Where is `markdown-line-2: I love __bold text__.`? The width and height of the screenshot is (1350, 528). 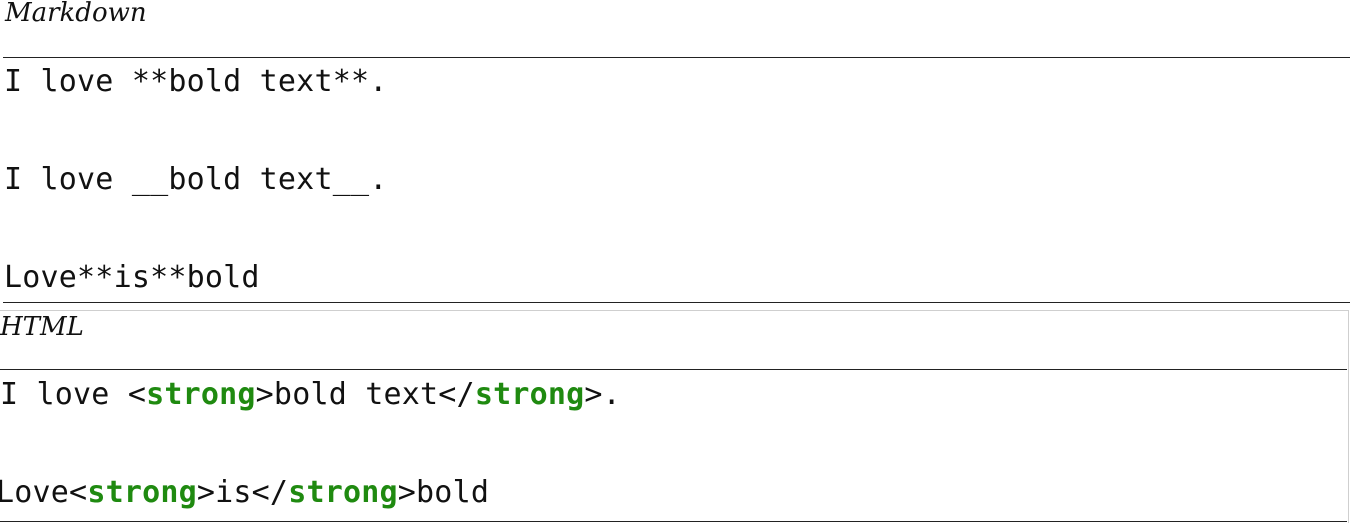 markdown-line-2: I love __bold text__. is located at coordinates (196, 179).